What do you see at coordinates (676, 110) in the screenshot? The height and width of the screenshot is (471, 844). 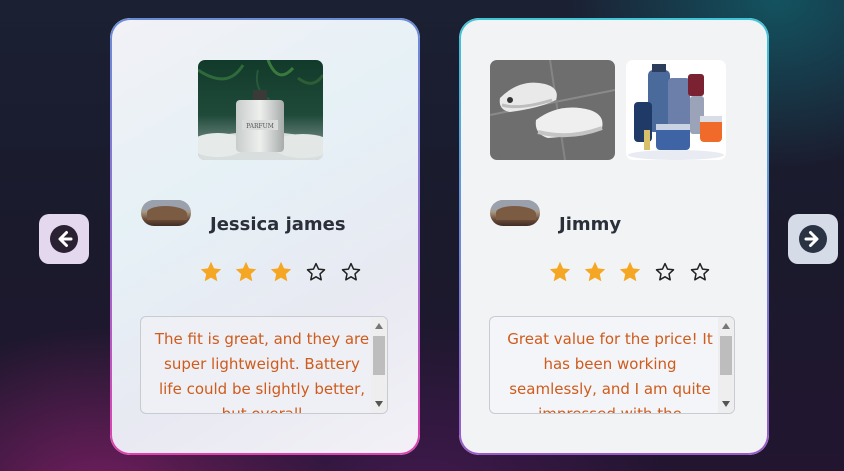 I see `product-image-cosmetics` at bounding box center [676, 110].